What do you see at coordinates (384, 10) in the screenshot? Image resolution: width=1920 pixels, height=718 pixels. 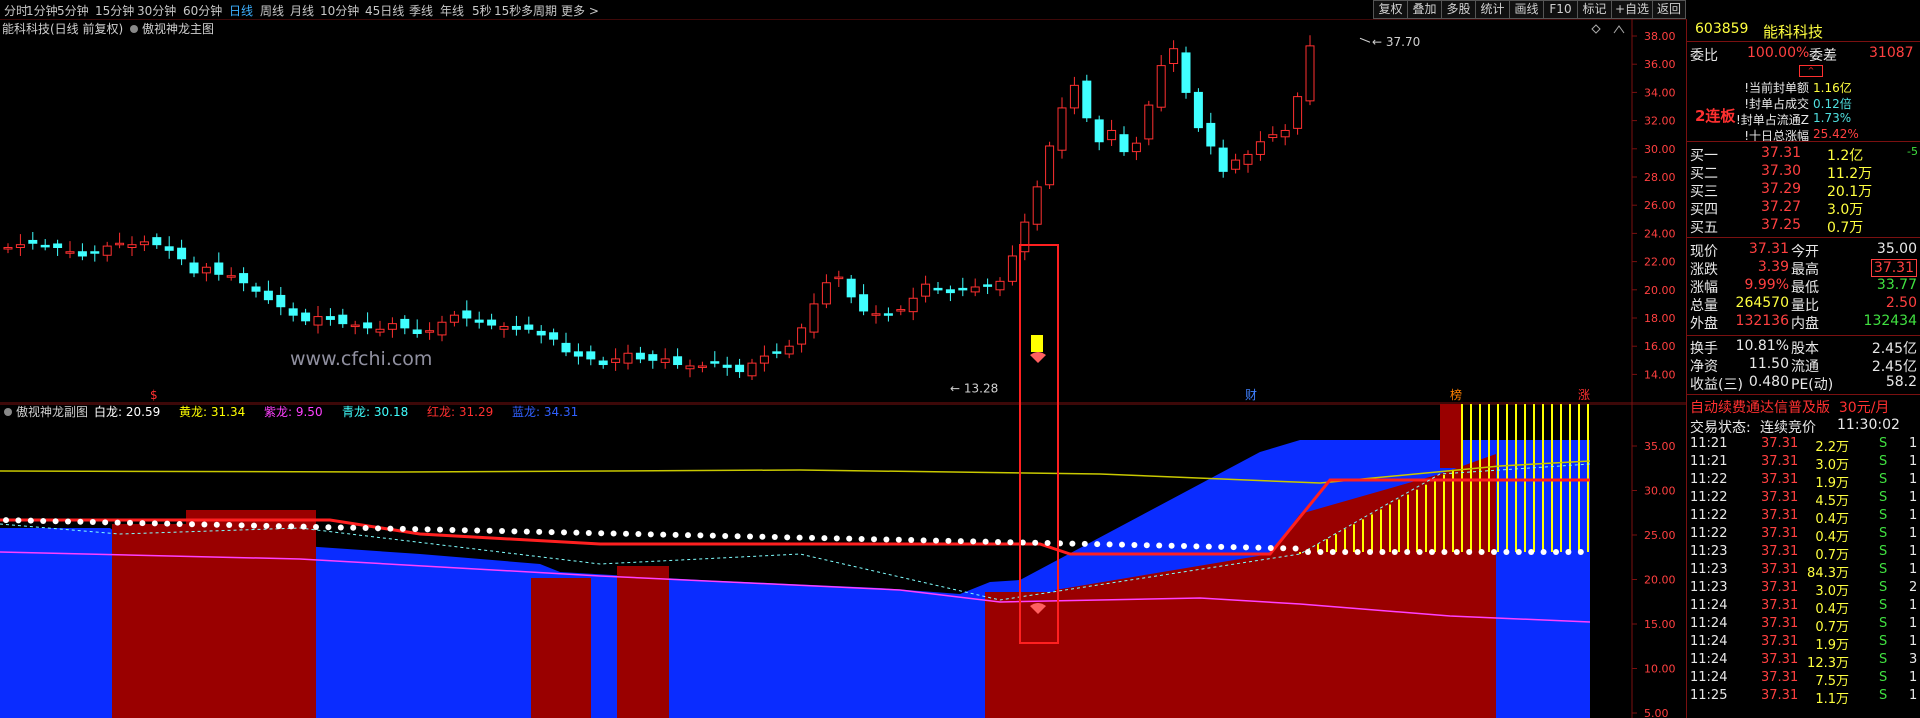 I see `period-tab-10: 45日线` at bounding box center [384, 10].